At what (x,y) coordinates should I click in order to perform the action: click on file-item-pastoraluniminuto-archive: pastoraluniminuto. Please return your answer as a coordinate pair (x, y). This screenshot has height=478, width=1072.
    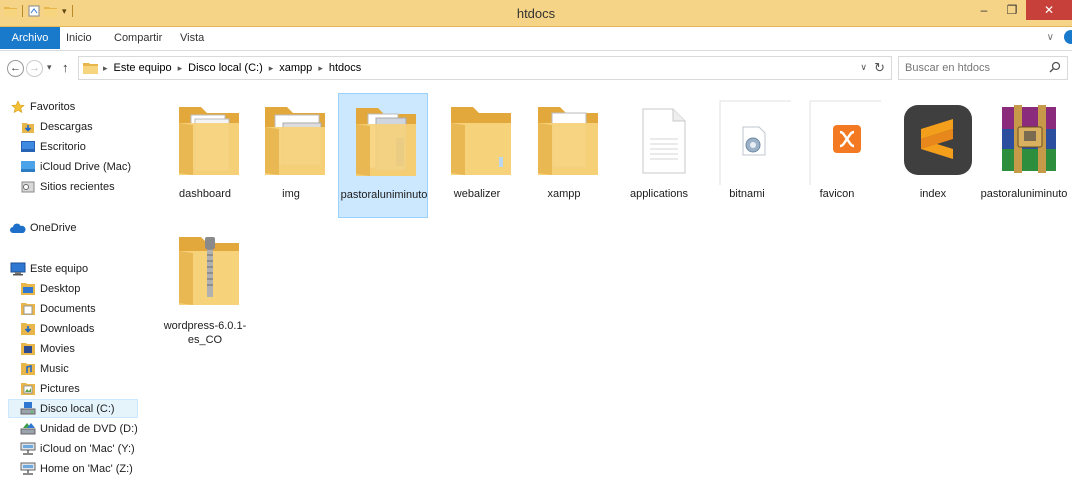
    Looking at the image, I should click on (1024, 153).